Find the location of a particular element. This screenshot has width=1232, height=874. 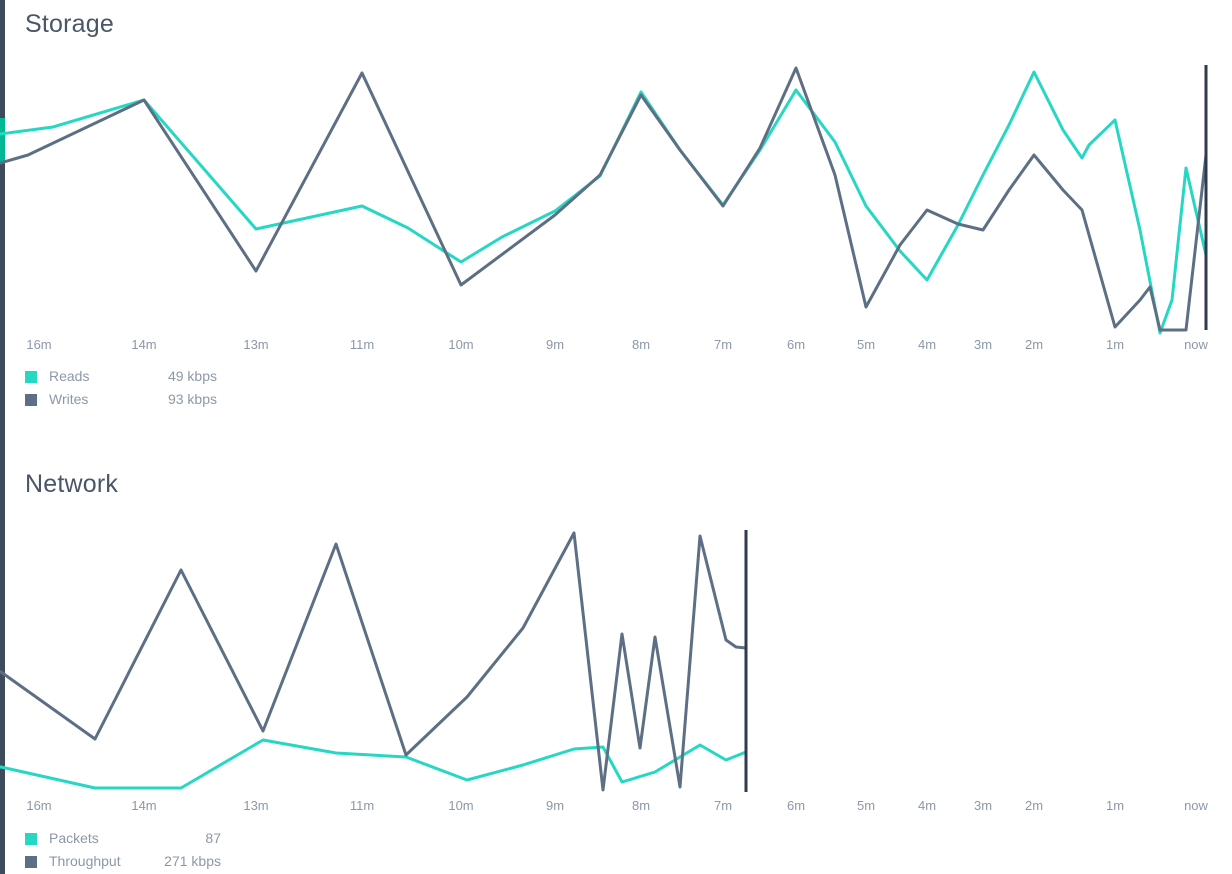

legend-series-name: Packets is located at coordinates (74, 838).